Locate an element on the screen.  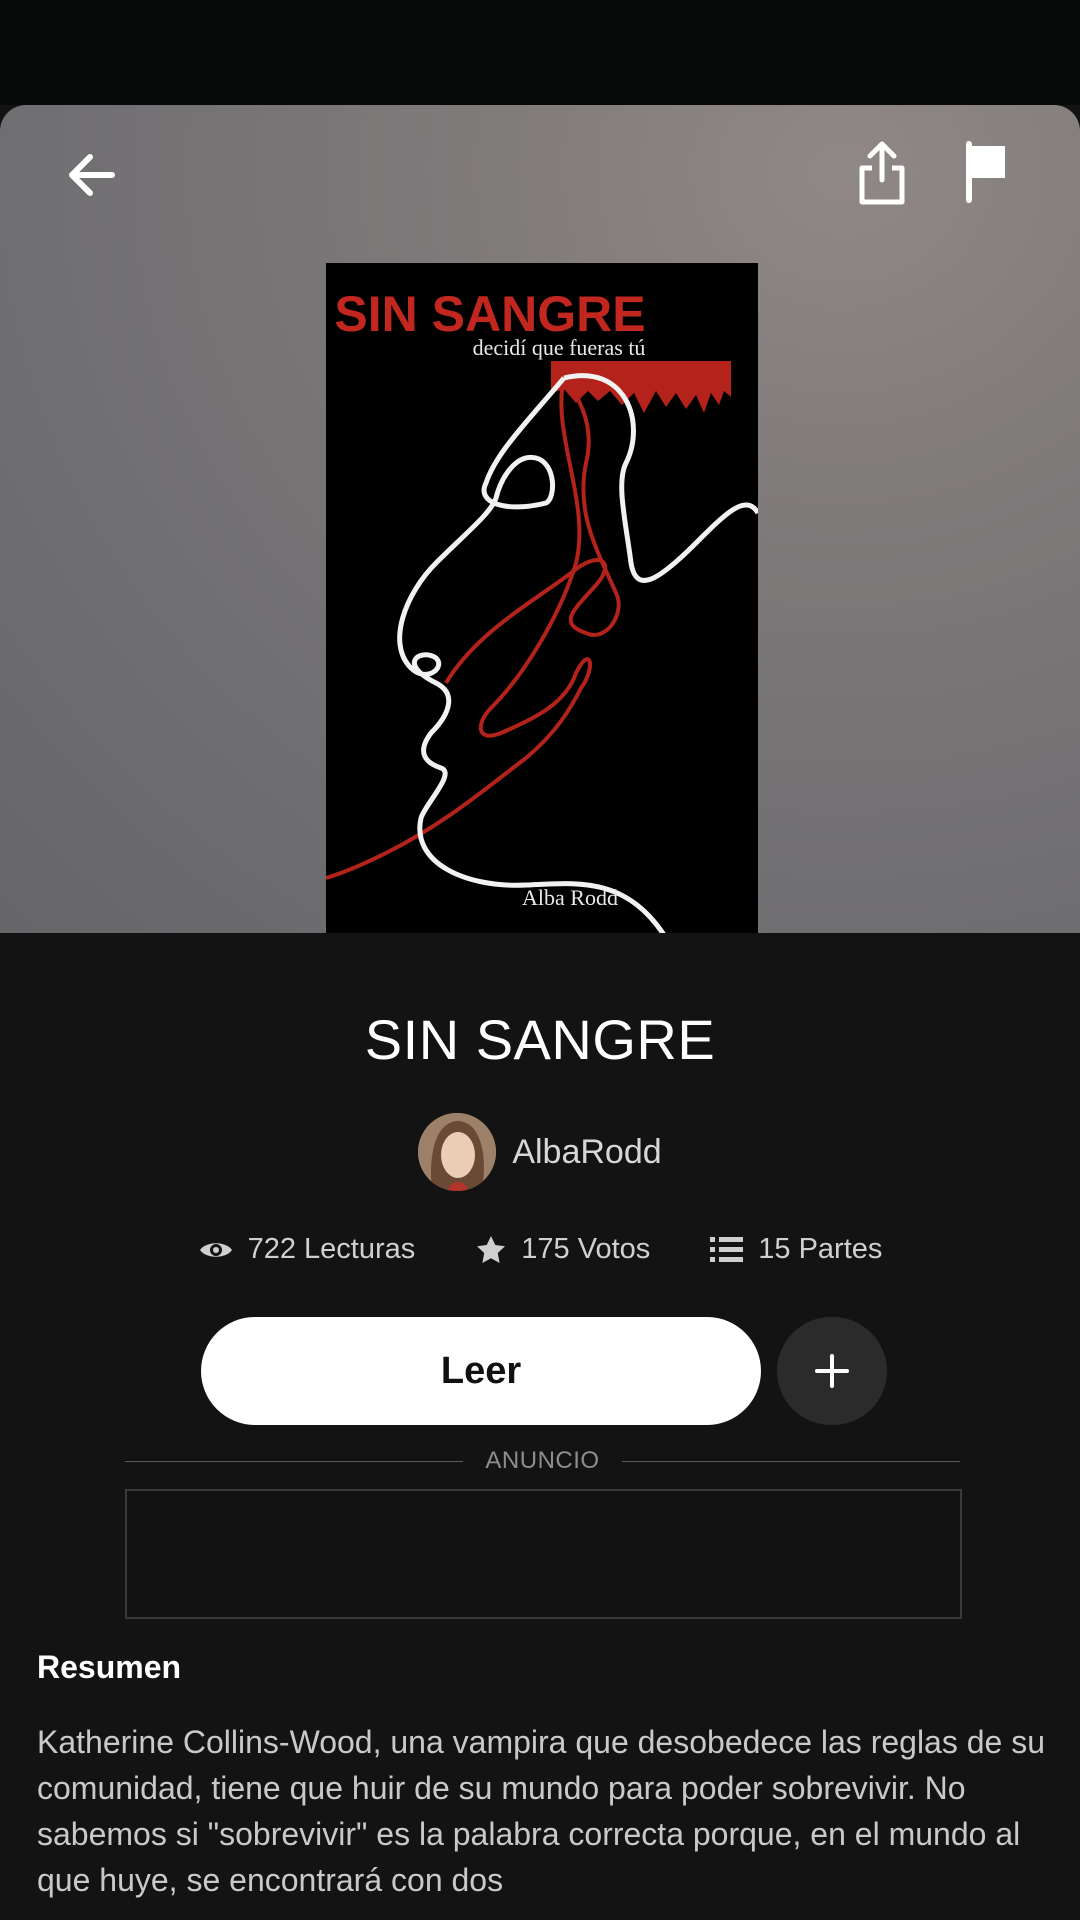
author-name: AlbaRodd is located at coordinates (586, 1152).